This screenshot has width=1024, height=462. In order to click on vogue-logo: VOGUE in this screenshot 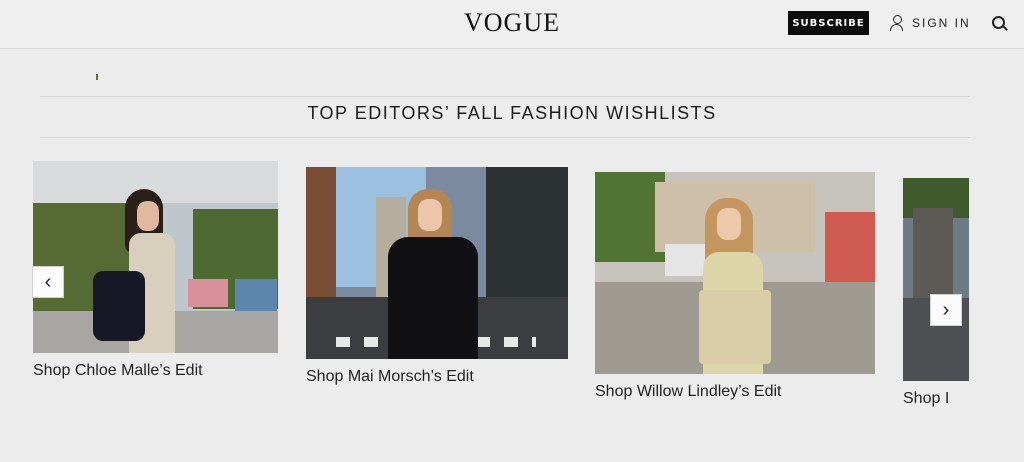, I will do `click(512, 23)`.